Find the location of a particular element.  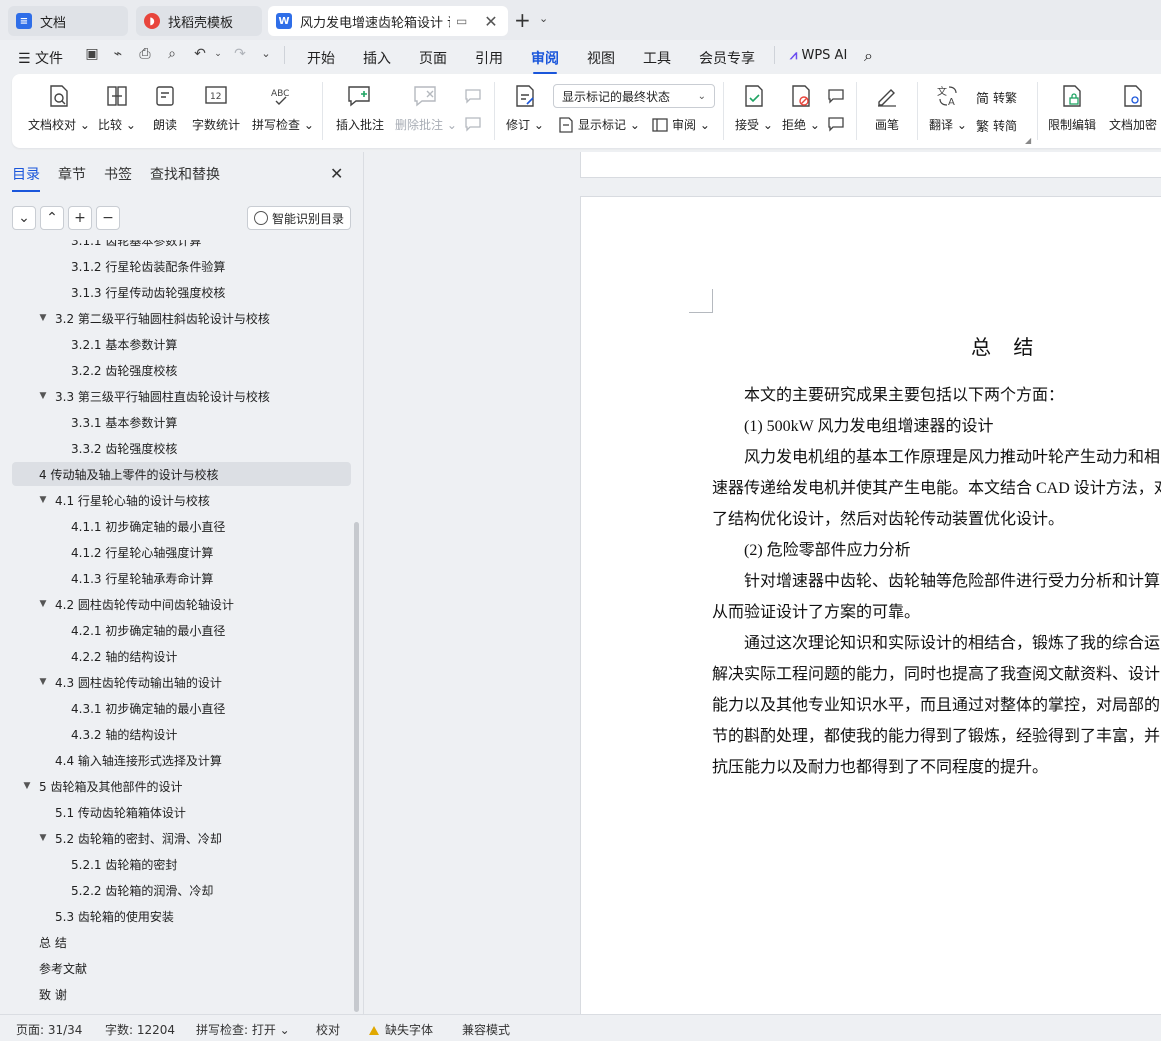

review-pane-button: 审阅 ⌄ is located at coordinates (681, 124).